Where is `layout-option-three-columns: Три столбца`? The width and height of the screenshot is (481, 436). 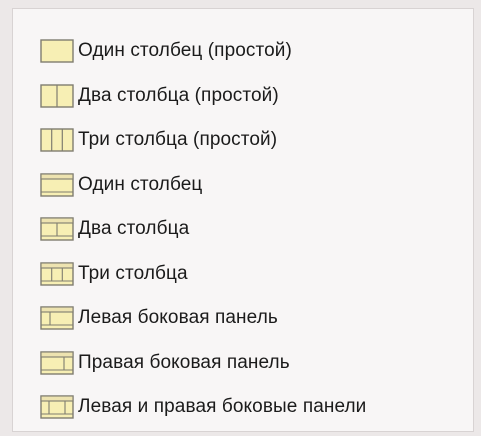
layout-option-three-columns: Три столбца is located at coordinates (256, 274).